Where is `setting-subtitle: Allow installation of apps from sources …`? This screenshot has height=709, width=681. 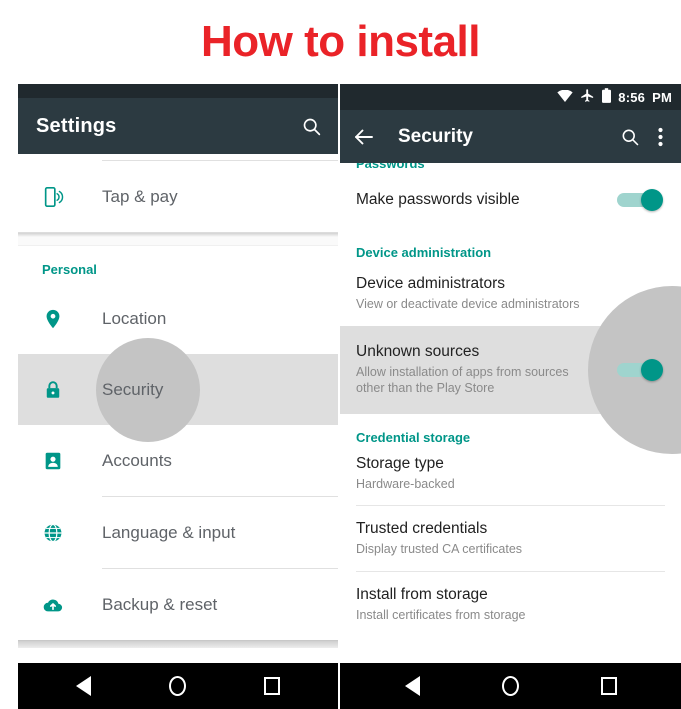
setting-subtitle: Allow installation of apps from sources … is located at coordinates (462, 380).